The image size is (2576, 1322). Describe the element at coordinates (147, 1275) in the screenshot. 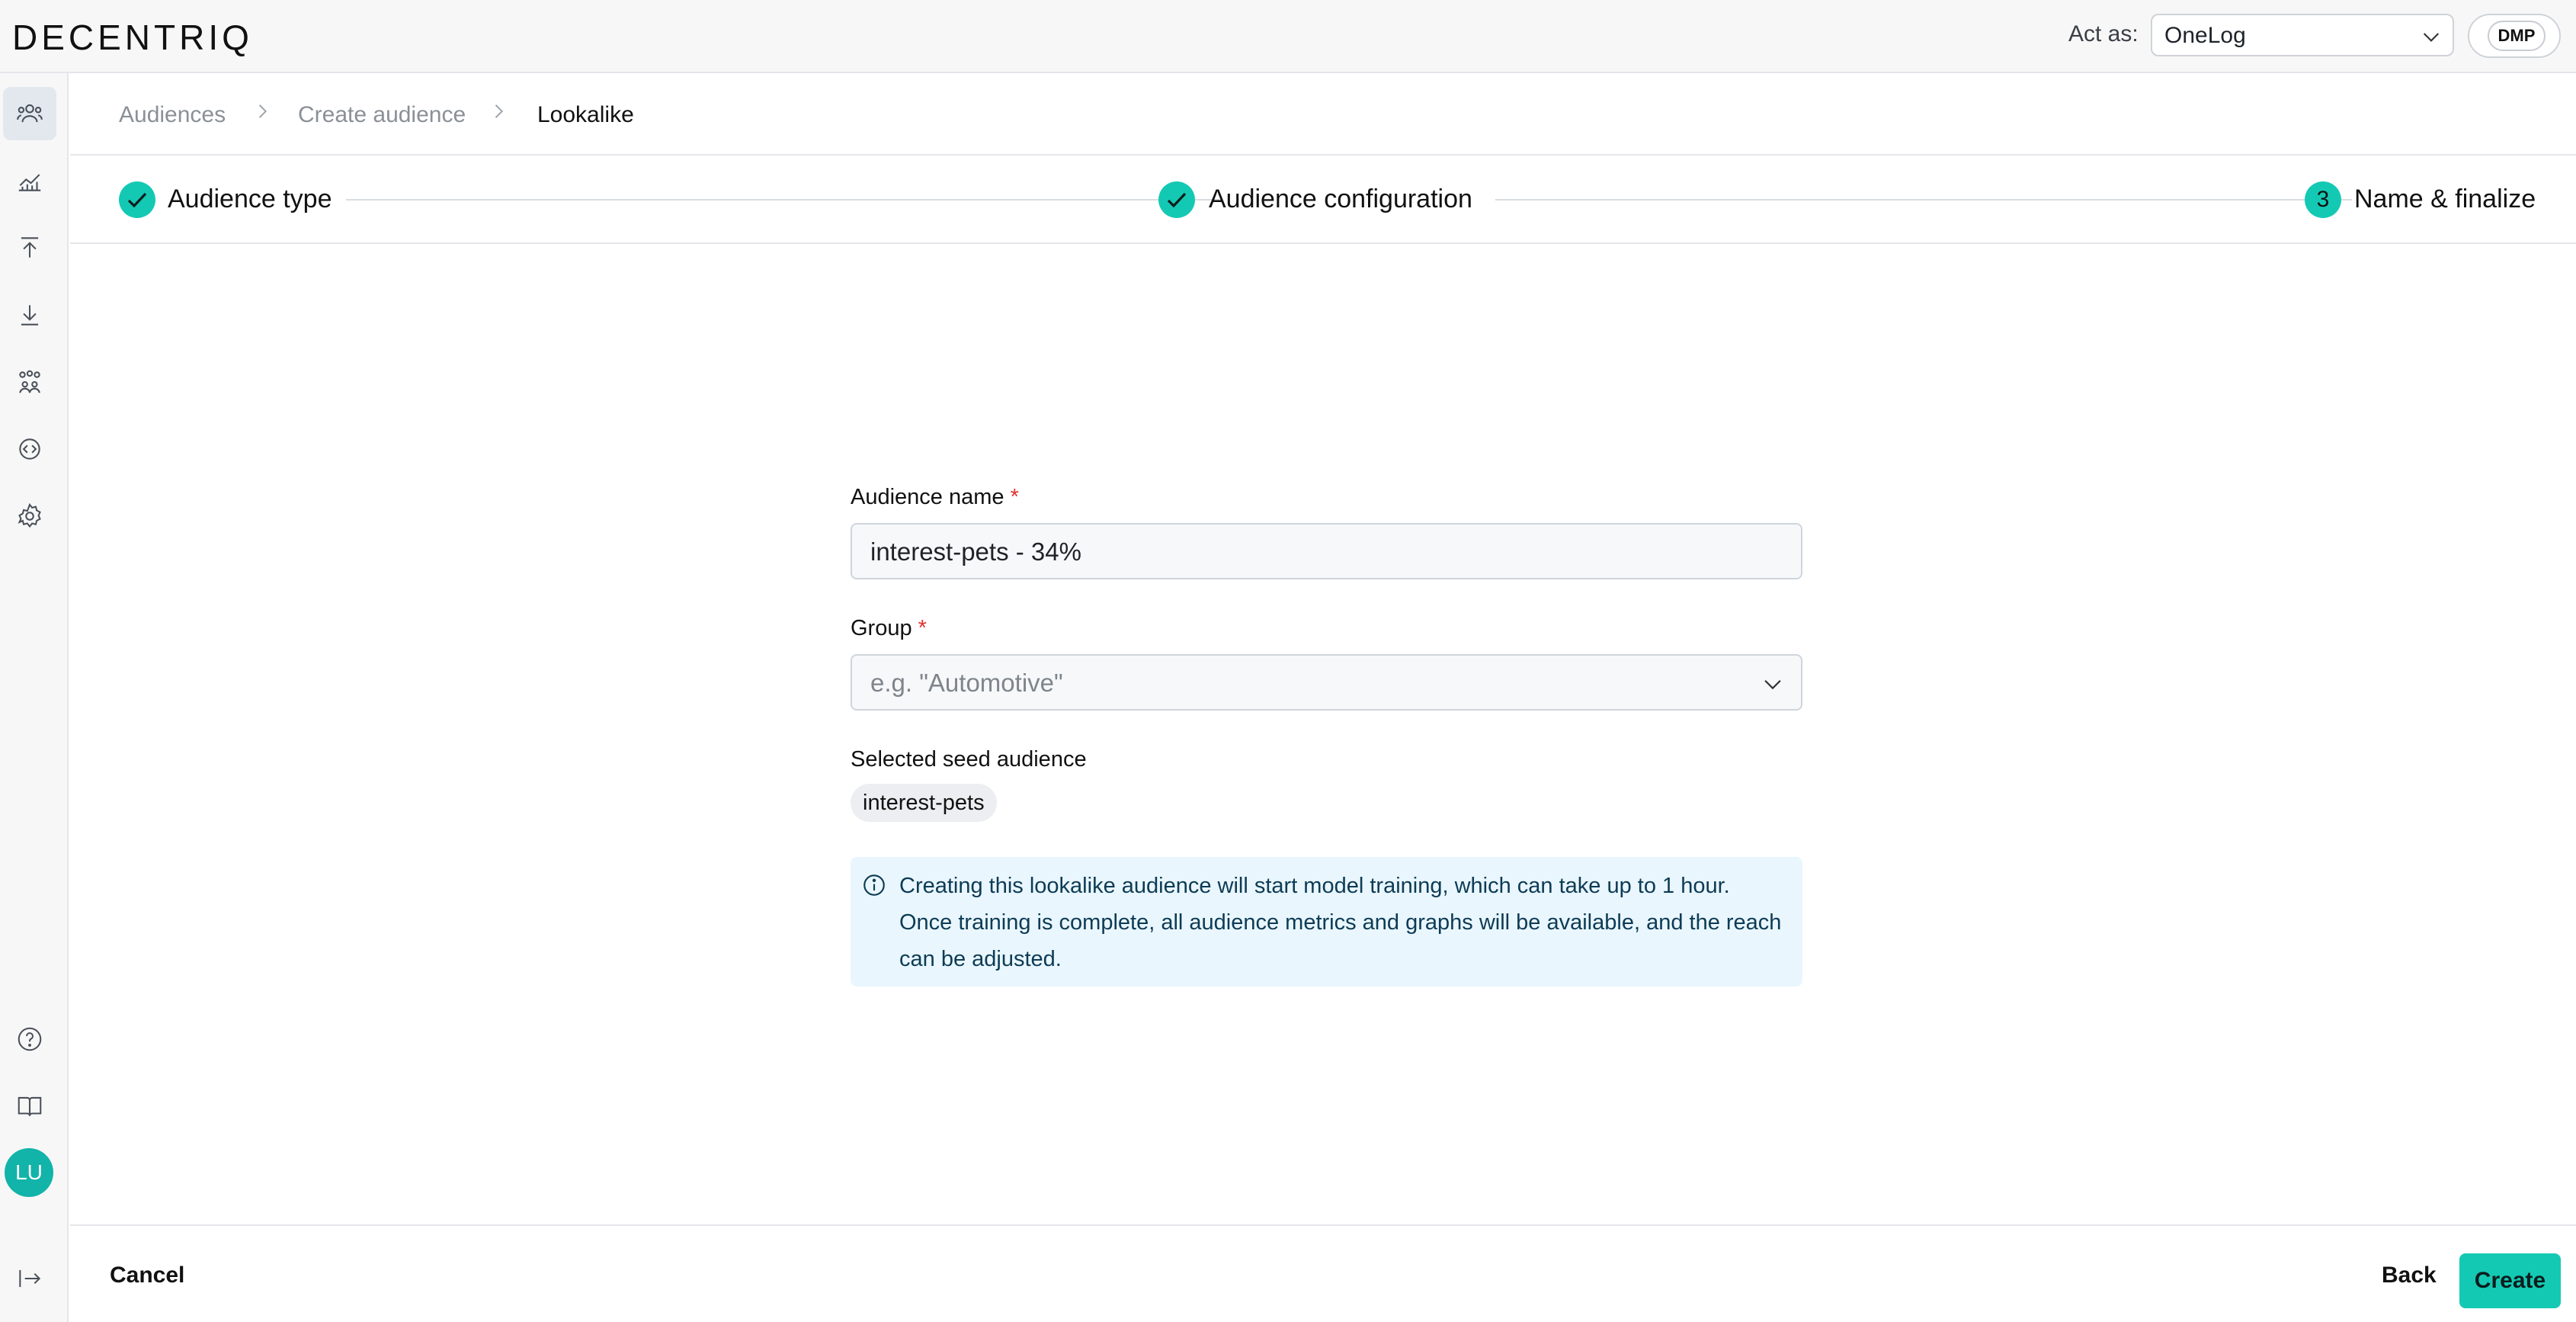

I see `cancel-button: Cancel` at that location.